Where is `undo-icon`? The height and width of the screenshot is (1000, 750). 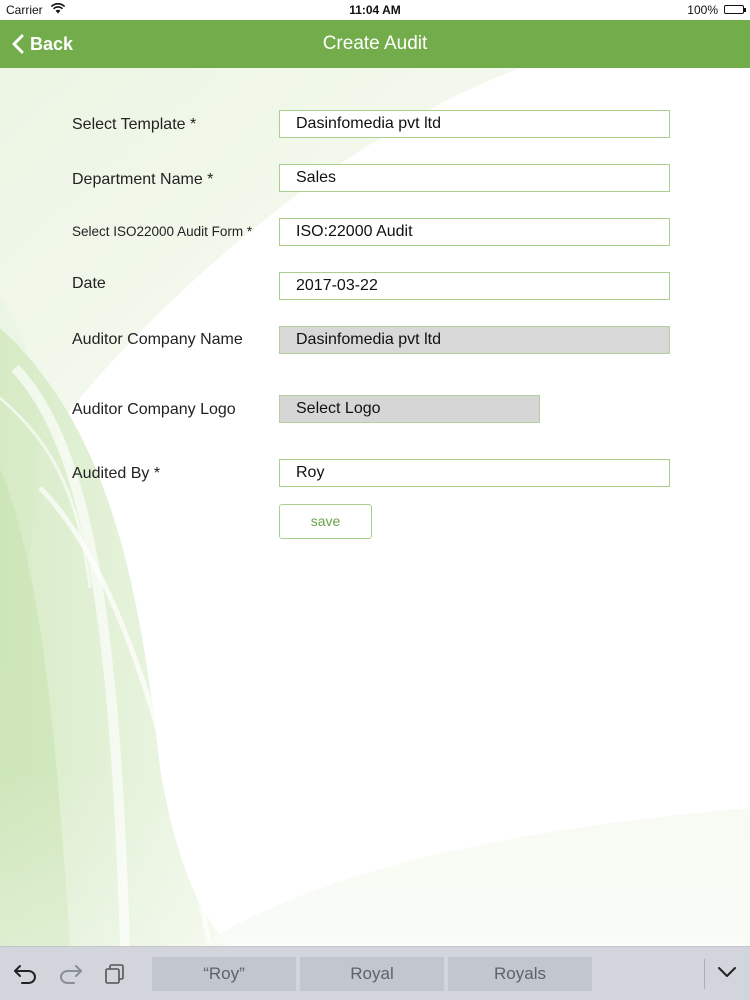
undo-icon is located at coordinates (25, 976).